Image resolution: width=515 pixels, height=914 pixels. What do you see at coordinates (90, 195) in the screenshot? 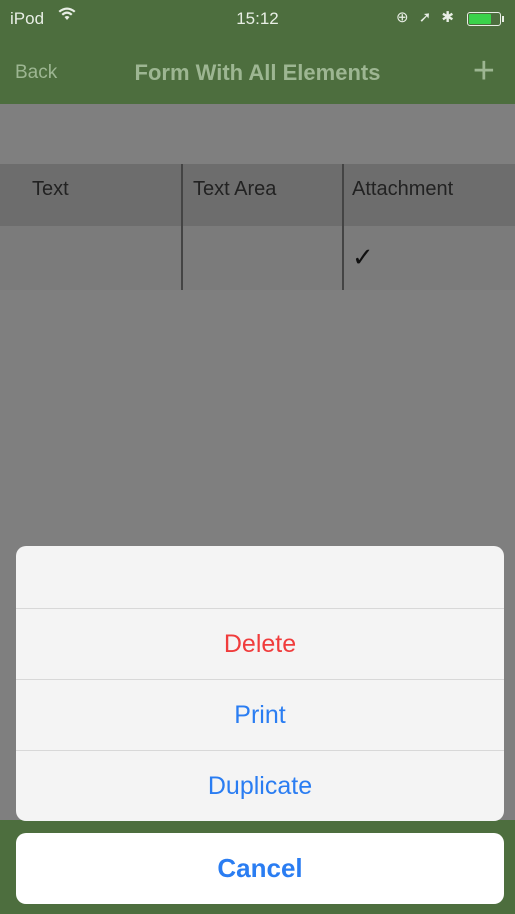
I see `column-header-text: Text` at bounding box center [90, 195].